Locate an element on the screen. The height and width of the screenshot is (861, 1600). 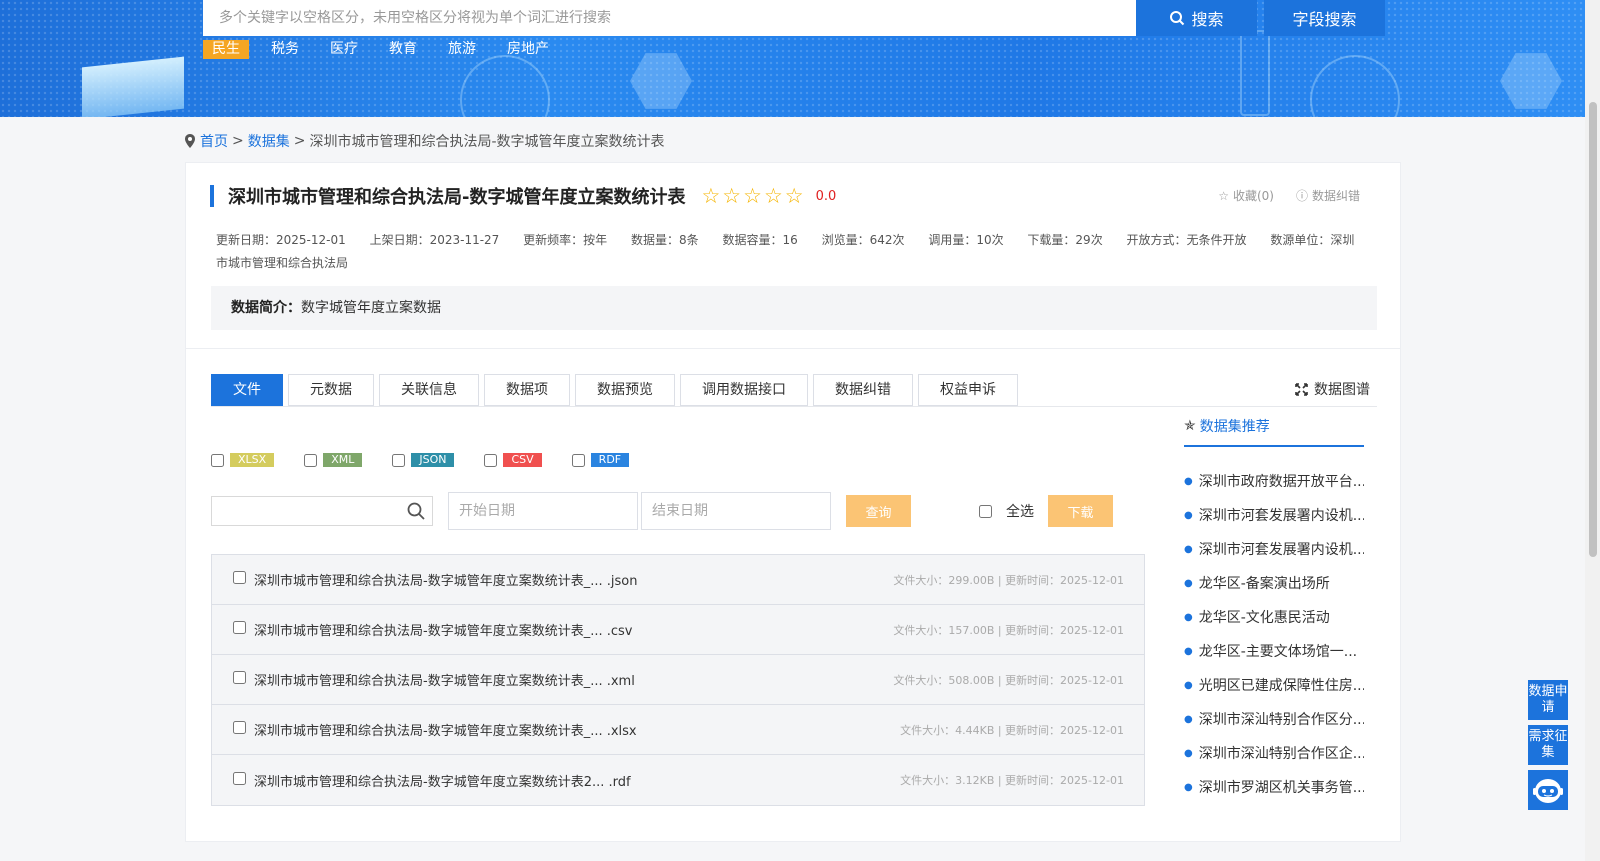
robot-icon is located at coordinates (1548, 791).